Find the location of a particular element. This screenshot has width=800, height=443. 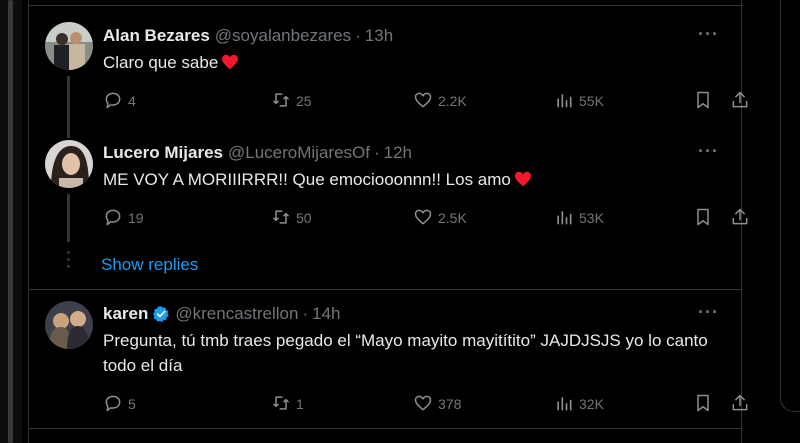

like-button: 378 is located at coordinates (437, 403).